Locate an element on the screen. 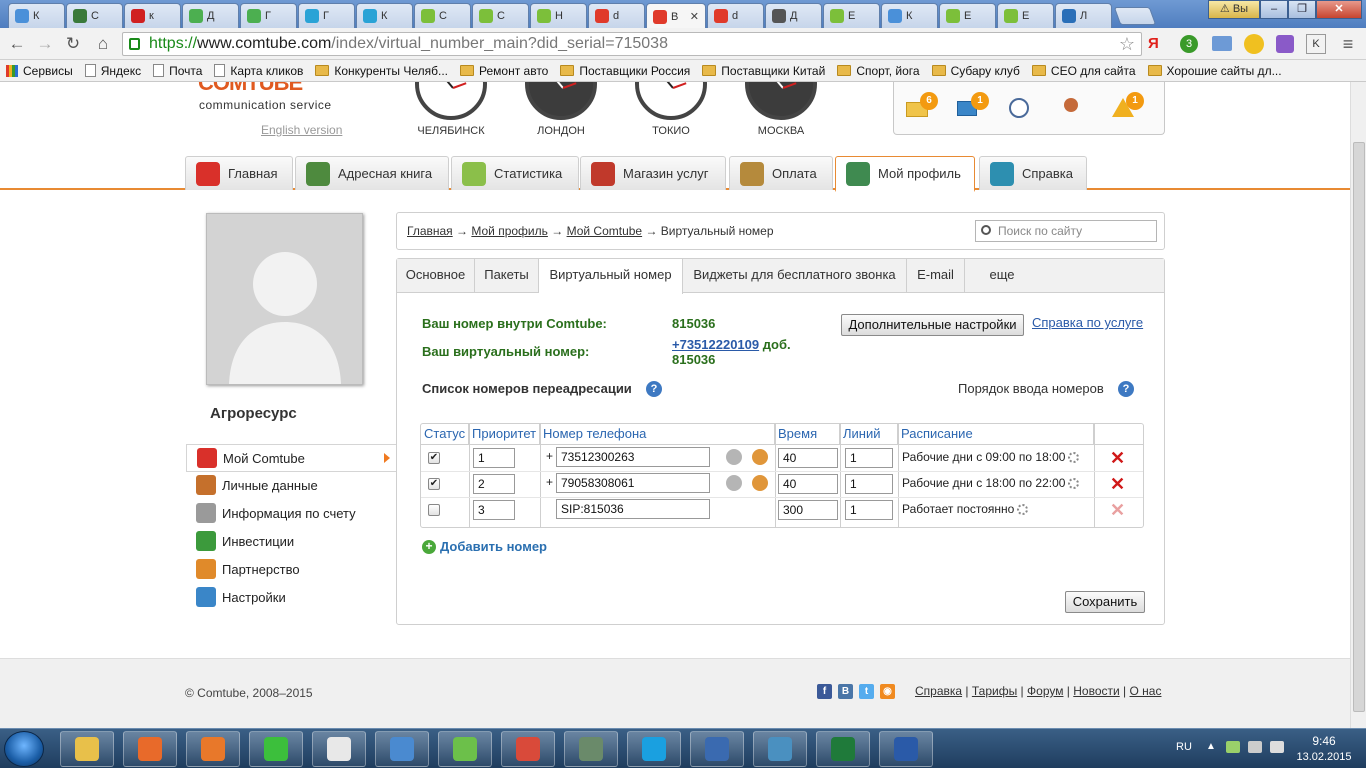 The image size is (1366, 769). taskbar-app-media is located at coordinates (150, 749).